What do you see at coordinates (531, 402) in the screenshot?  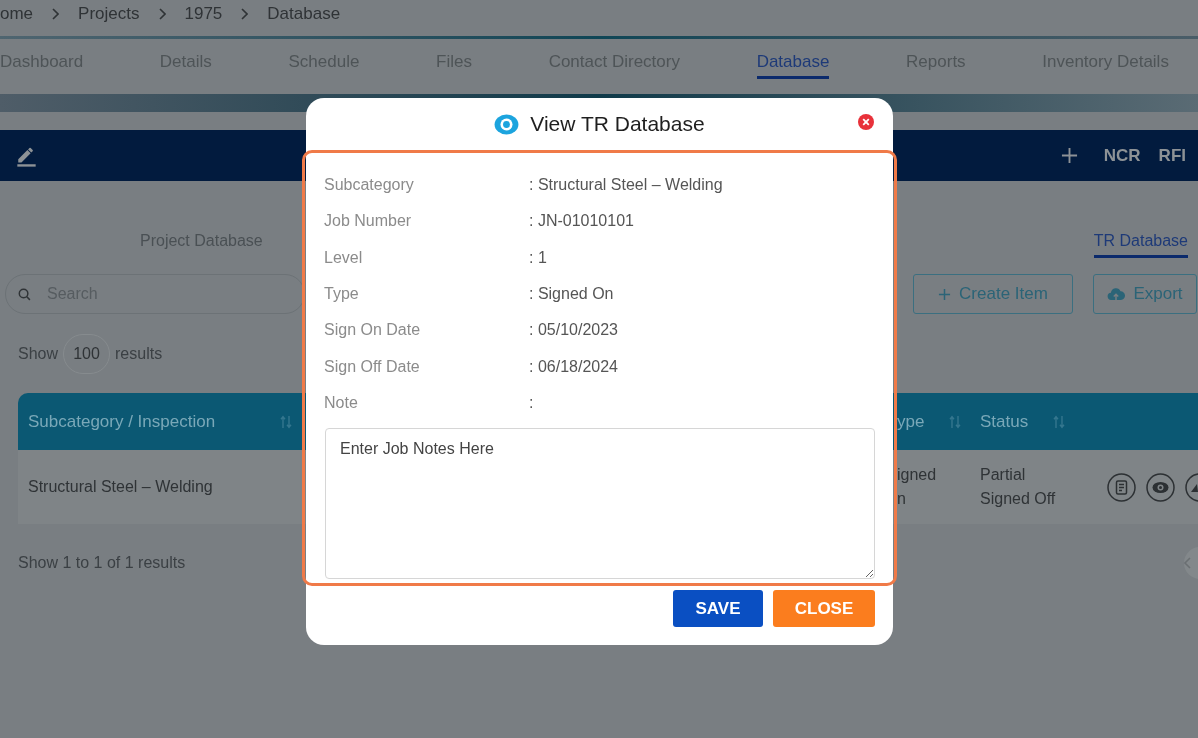 I see `field-value: :` at bounding box center [531, 402].